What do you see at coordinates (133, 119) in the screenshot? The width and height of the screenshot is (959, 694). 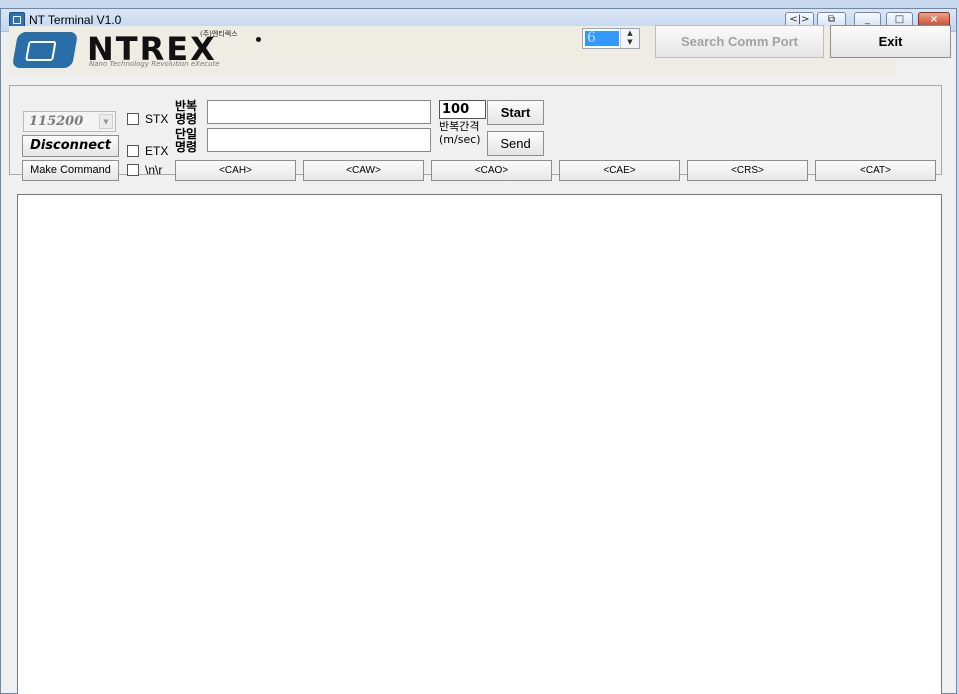 I see `stx-checkbox` at bounding box center [133, 119].